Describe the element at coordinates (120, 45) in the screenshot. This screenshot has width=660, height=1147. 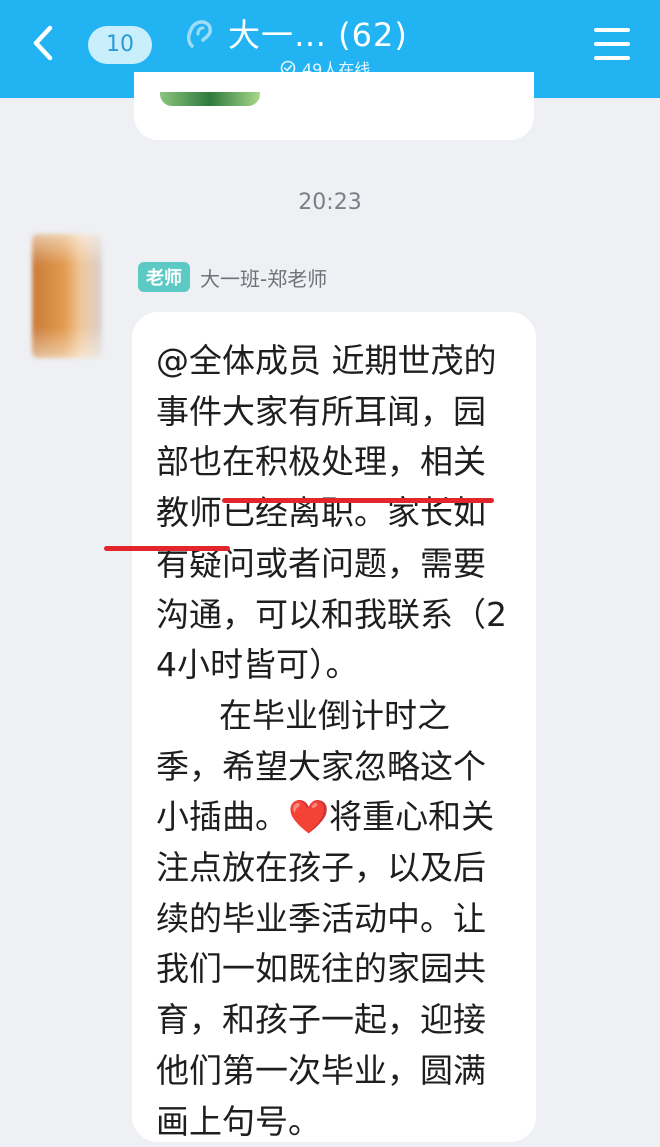
I see `unread-count-badge: 10` at that location.